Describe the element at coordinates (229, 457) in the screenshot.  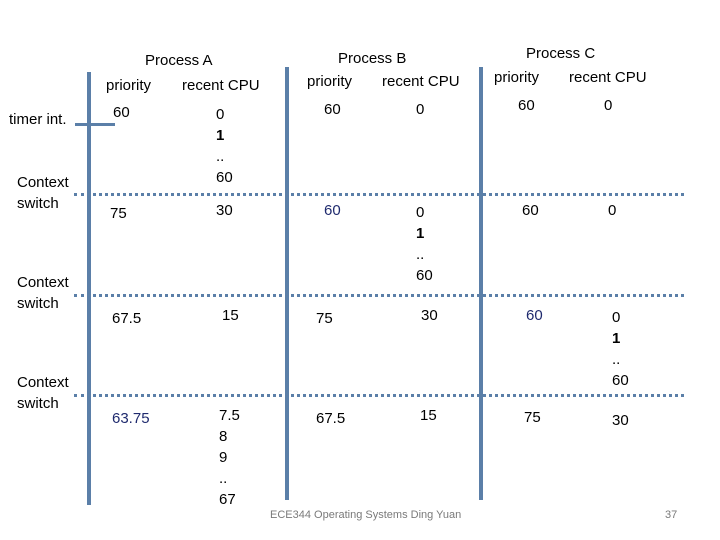
I see `process-a-cpu-r4: 7.5 8 9 .. 67` at that location.